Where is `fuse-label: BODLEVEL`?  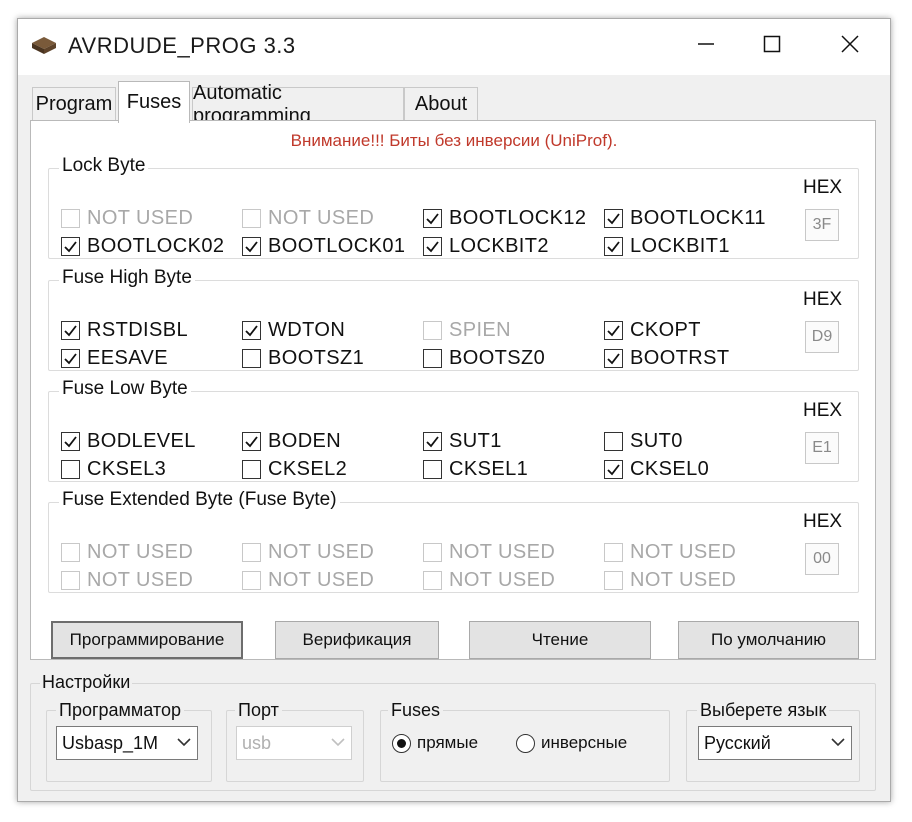 fuse-label: BODLEVEL is located at coordinates (141, 440).